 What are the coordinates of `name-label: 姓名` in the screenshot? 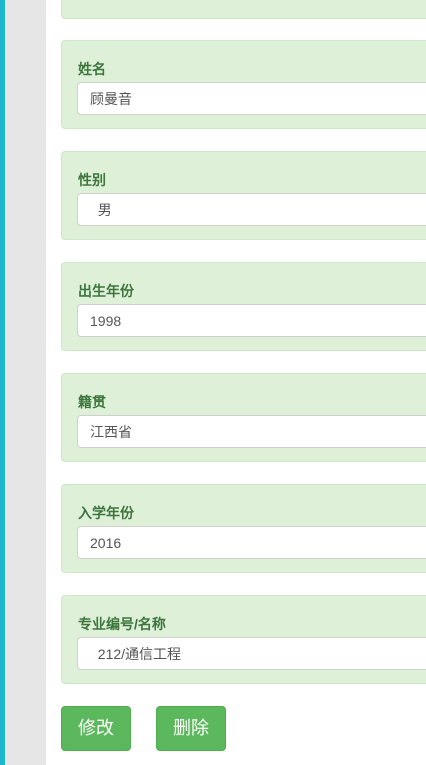 It's located at (92, 69).